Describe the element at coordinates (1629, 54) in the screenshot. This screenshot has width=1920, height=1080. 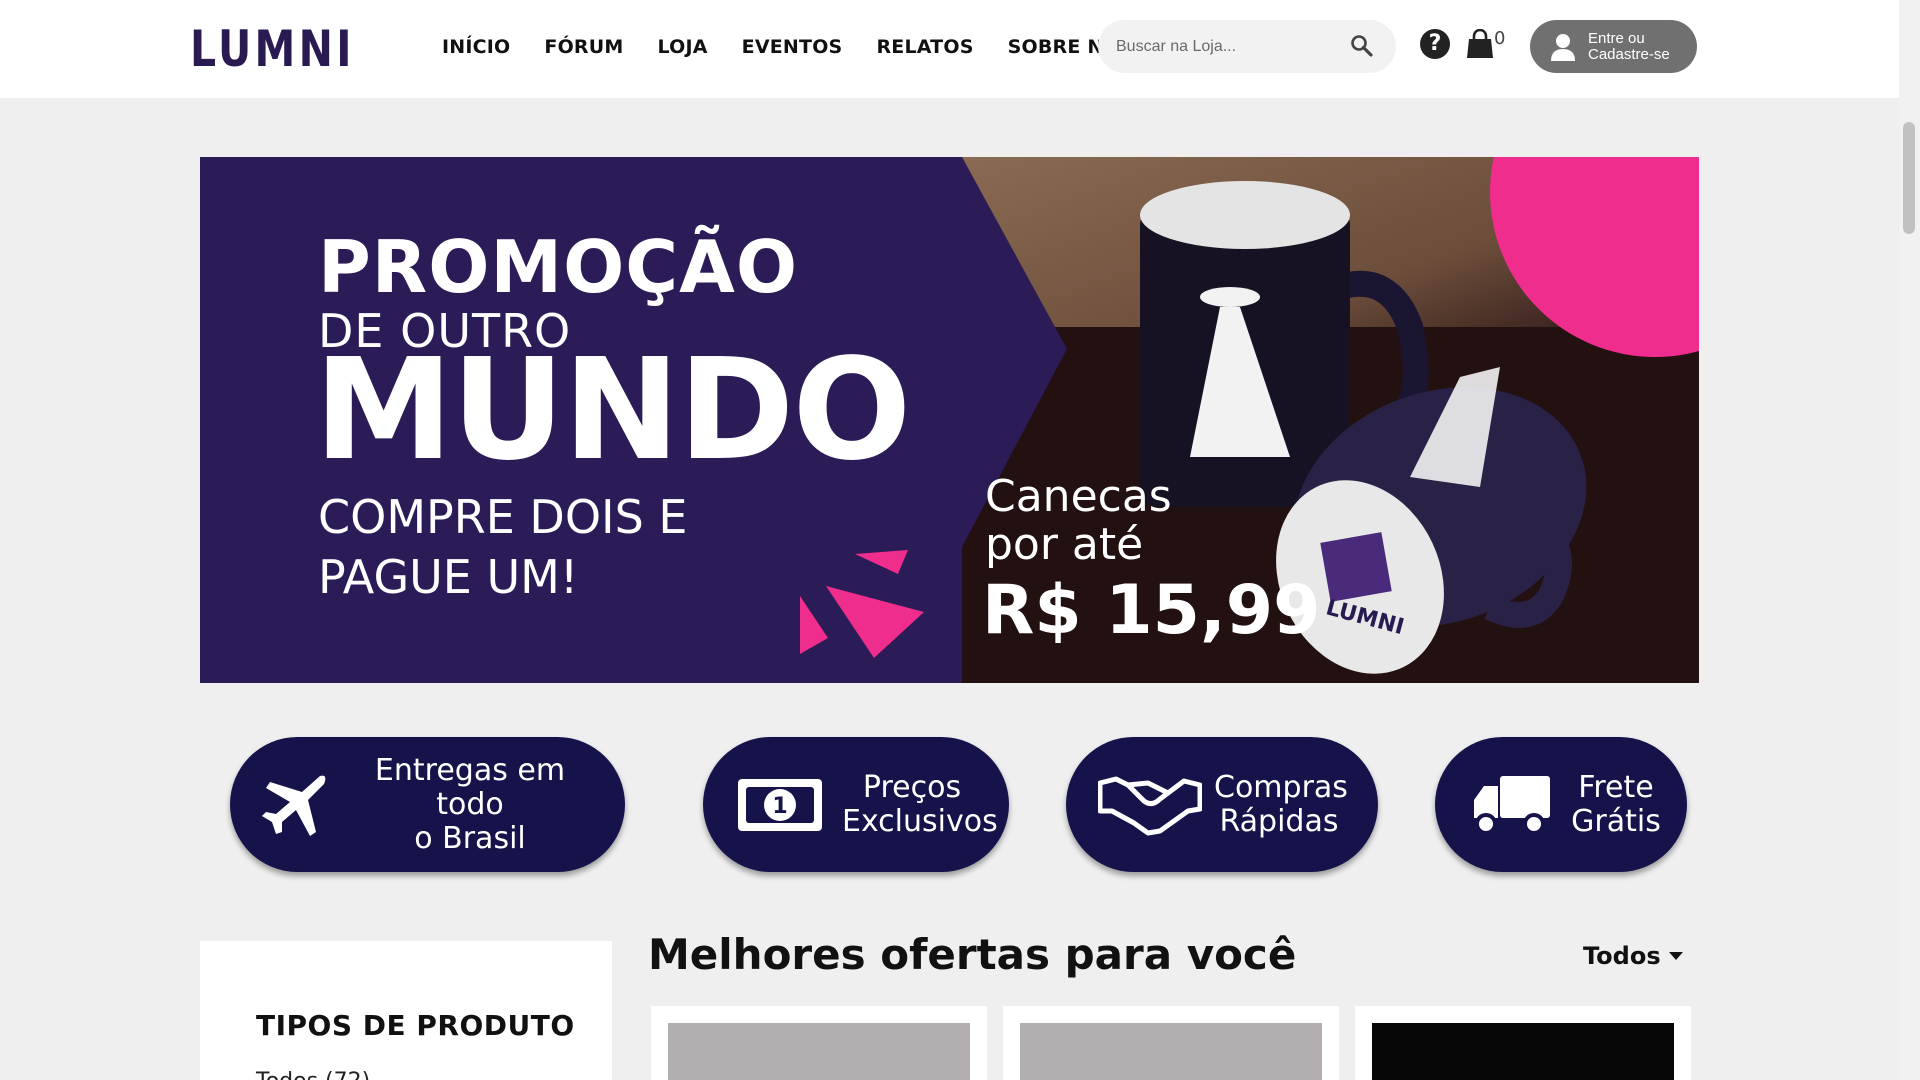
I see `login-label-line2: Cadastre-se` at that location.